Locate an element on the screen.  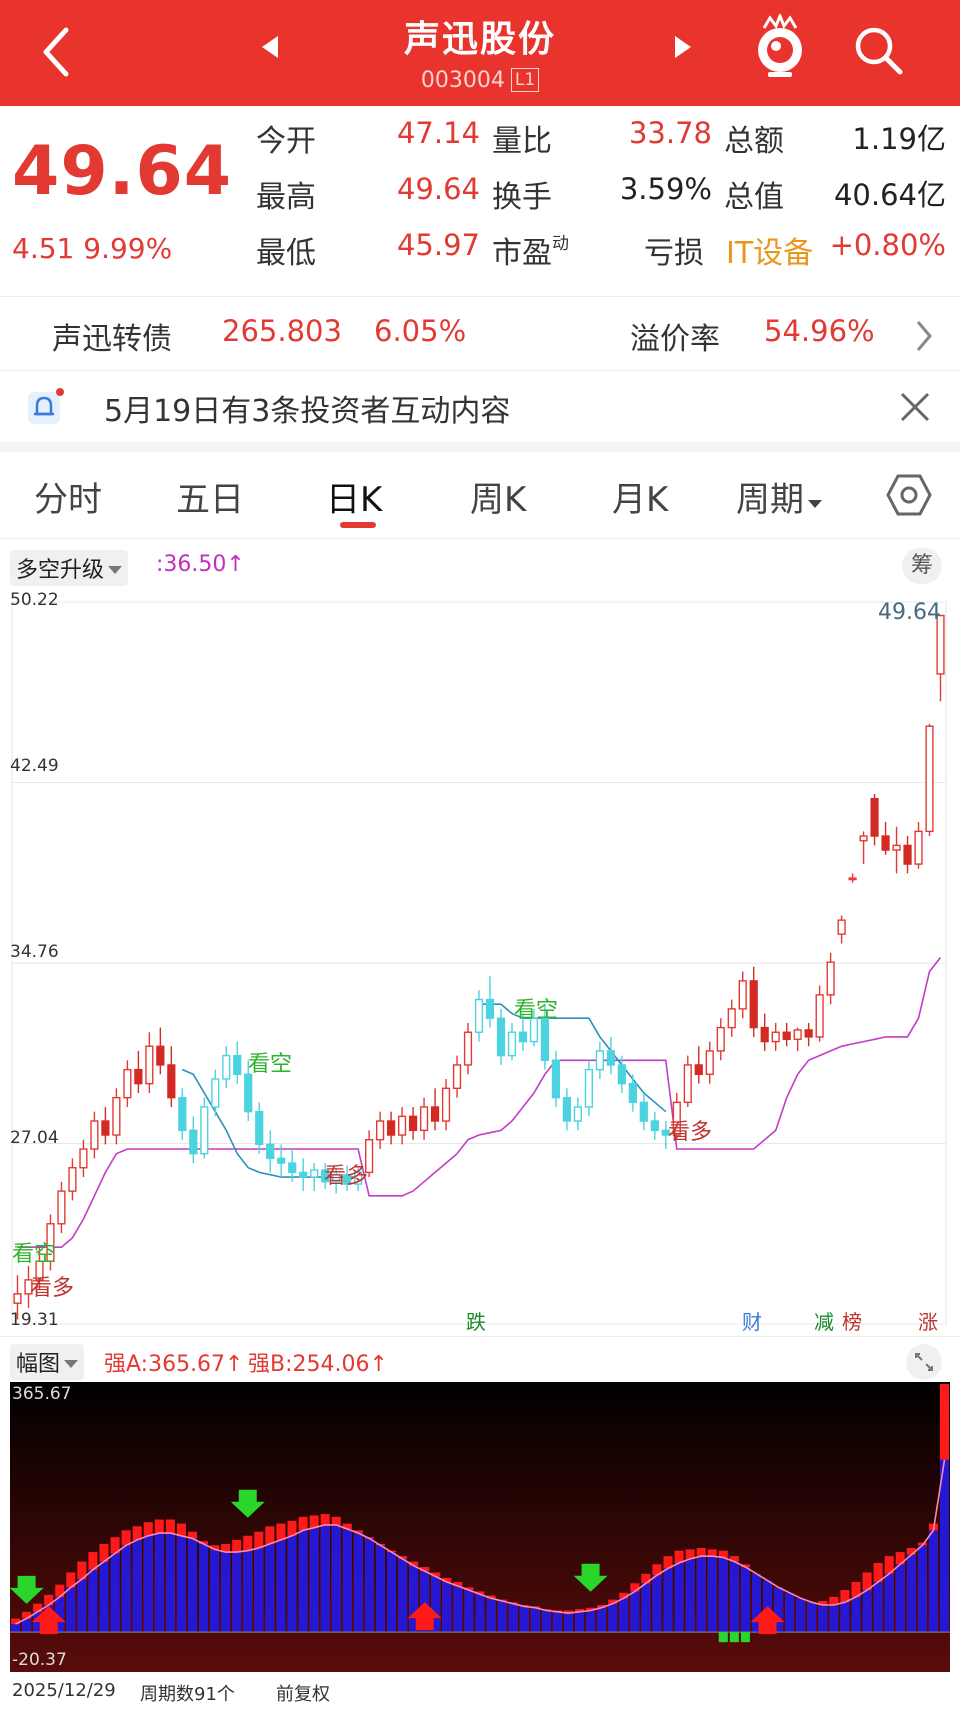
turnover-value: 3.59% is located at coordinates (665, 189).